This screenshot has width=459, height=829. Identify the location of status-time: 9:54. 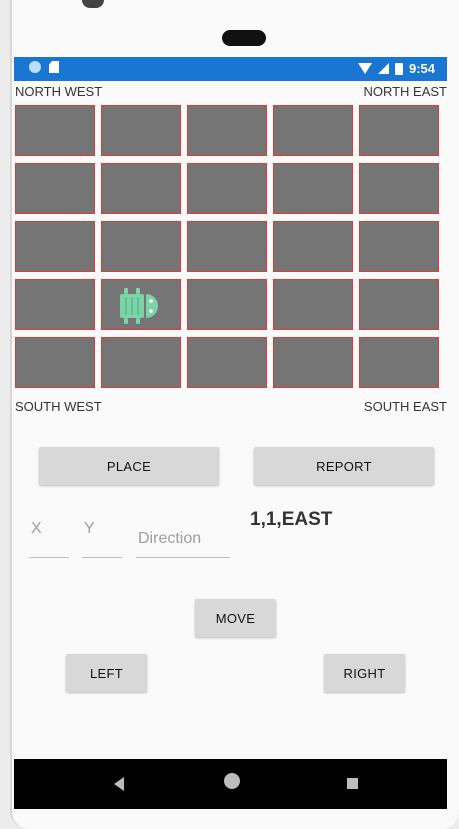
(421, 68).